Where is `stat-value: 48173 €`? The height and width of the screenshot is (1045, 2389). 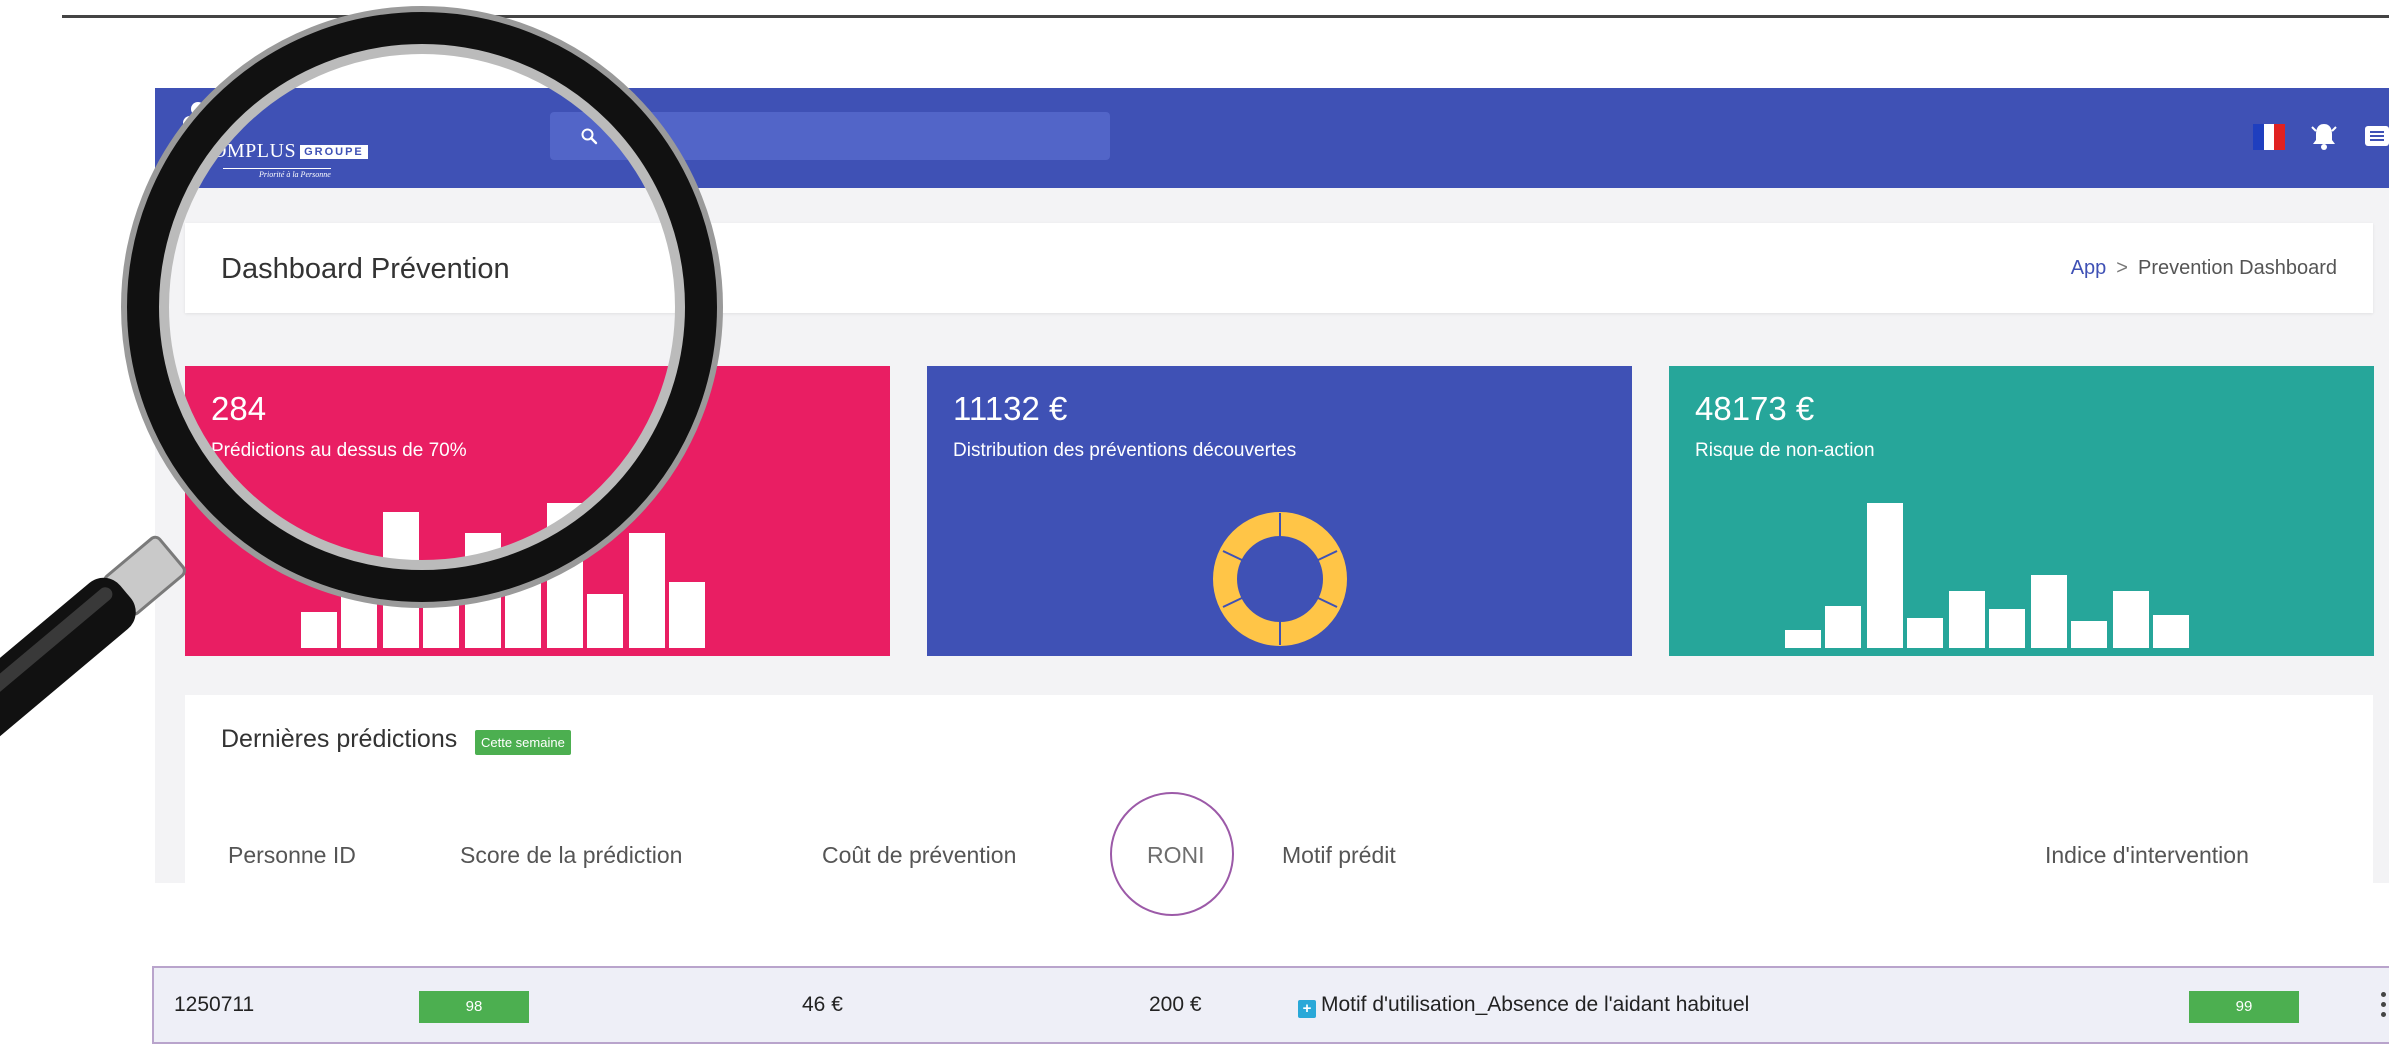
stat-value: 48173 € is located at coordinates (1755, 408).